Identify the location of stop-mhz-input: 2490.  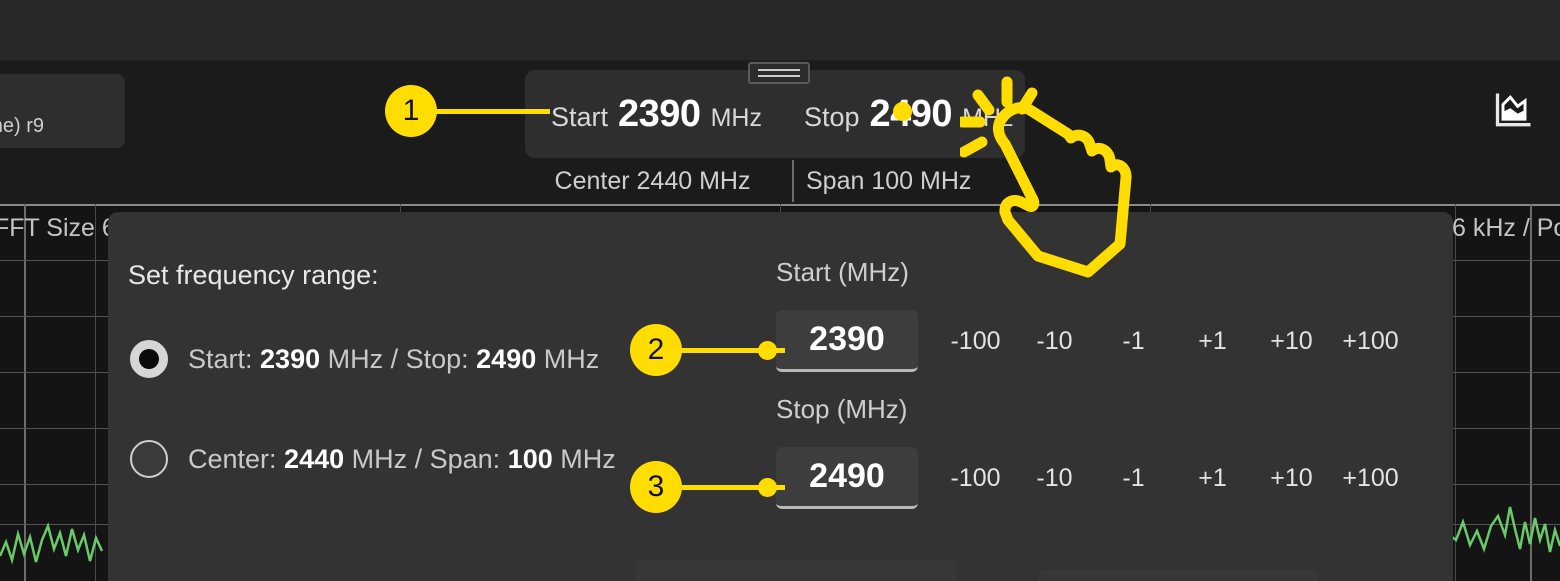
(847, 478).